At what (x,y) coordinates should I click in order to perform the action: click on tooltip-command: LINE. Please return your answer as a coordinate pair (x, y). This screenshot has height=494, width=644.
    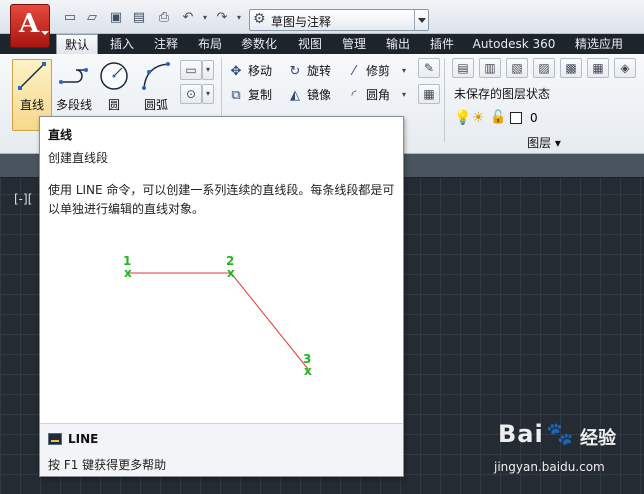
    Looking at the image, I should click on (83, 439).